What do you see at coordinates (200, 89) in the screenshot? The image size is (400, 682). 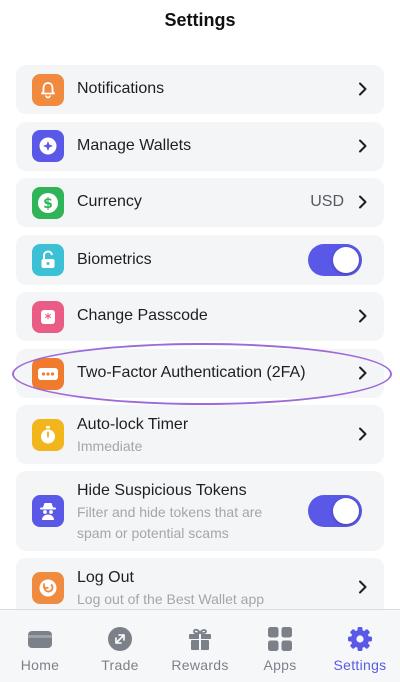 I see `settings-row-notifications: Notifications` at bounding box center [200, 89].